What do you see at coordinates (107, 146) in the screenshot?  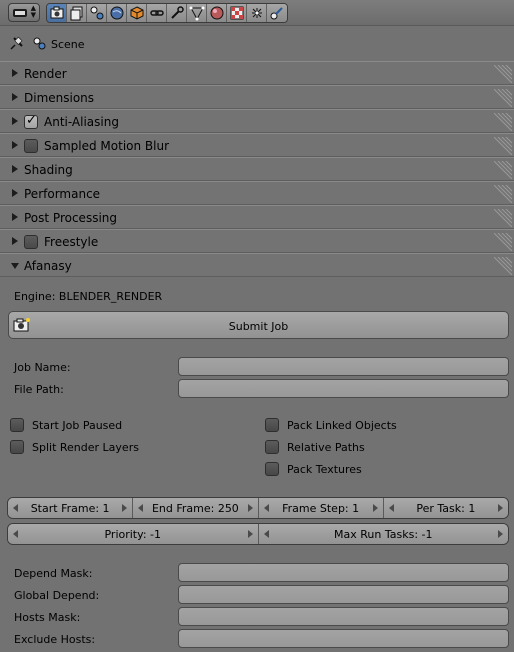 I see `panel-label: Sampled Motion Blur` at bounding box center [107, 146].